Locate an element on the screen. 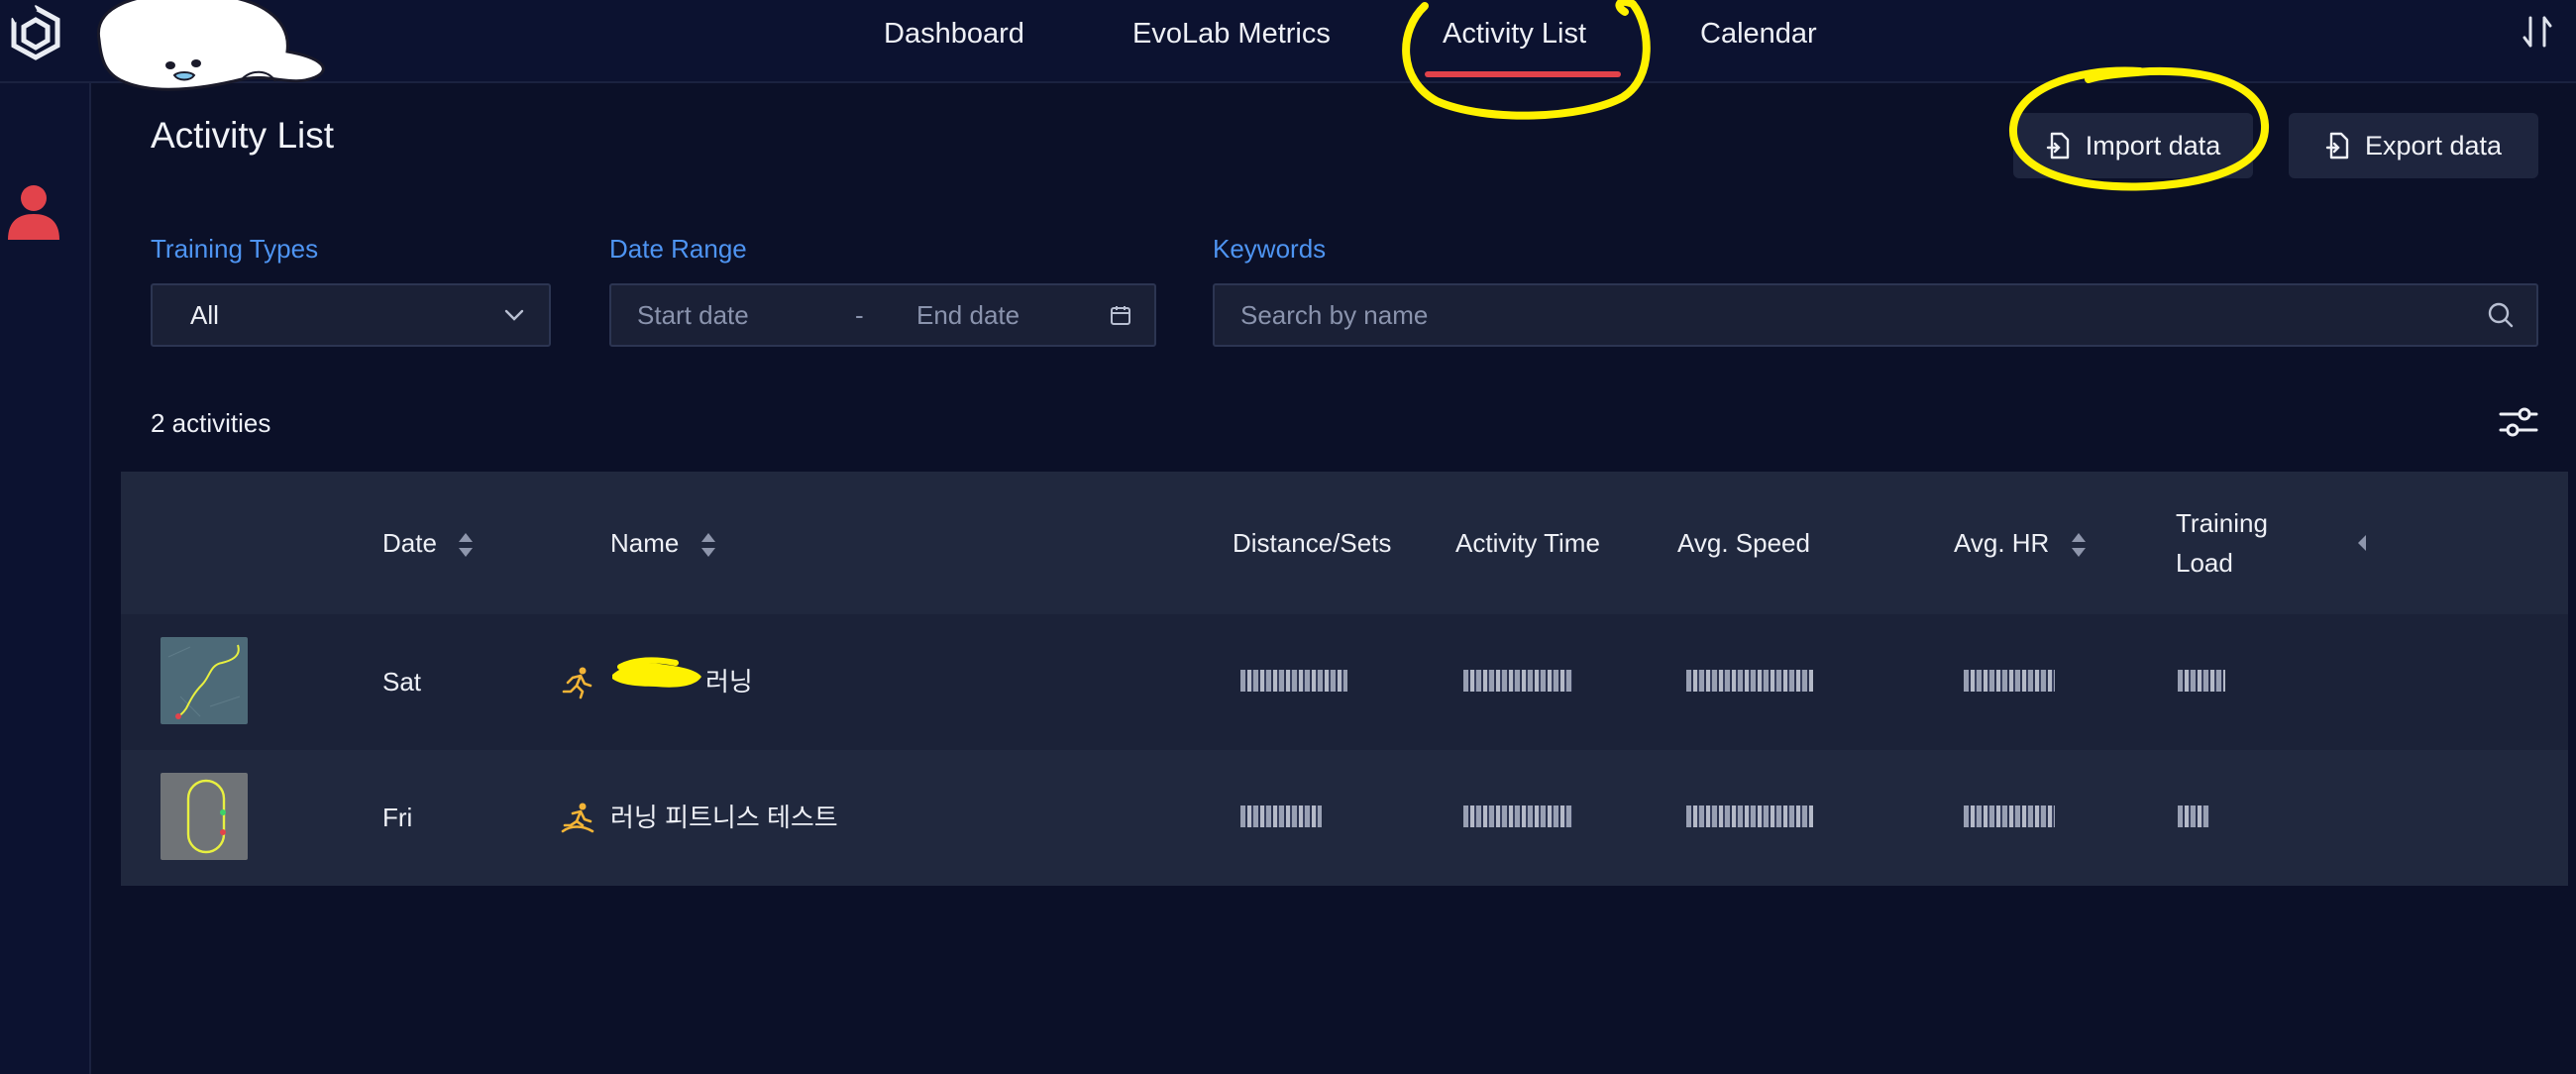 The width and height of the screenshot is (2576, 1074). tab-evolab-metrics: EvoLab Metrics is located at coordinates (1231, 34).